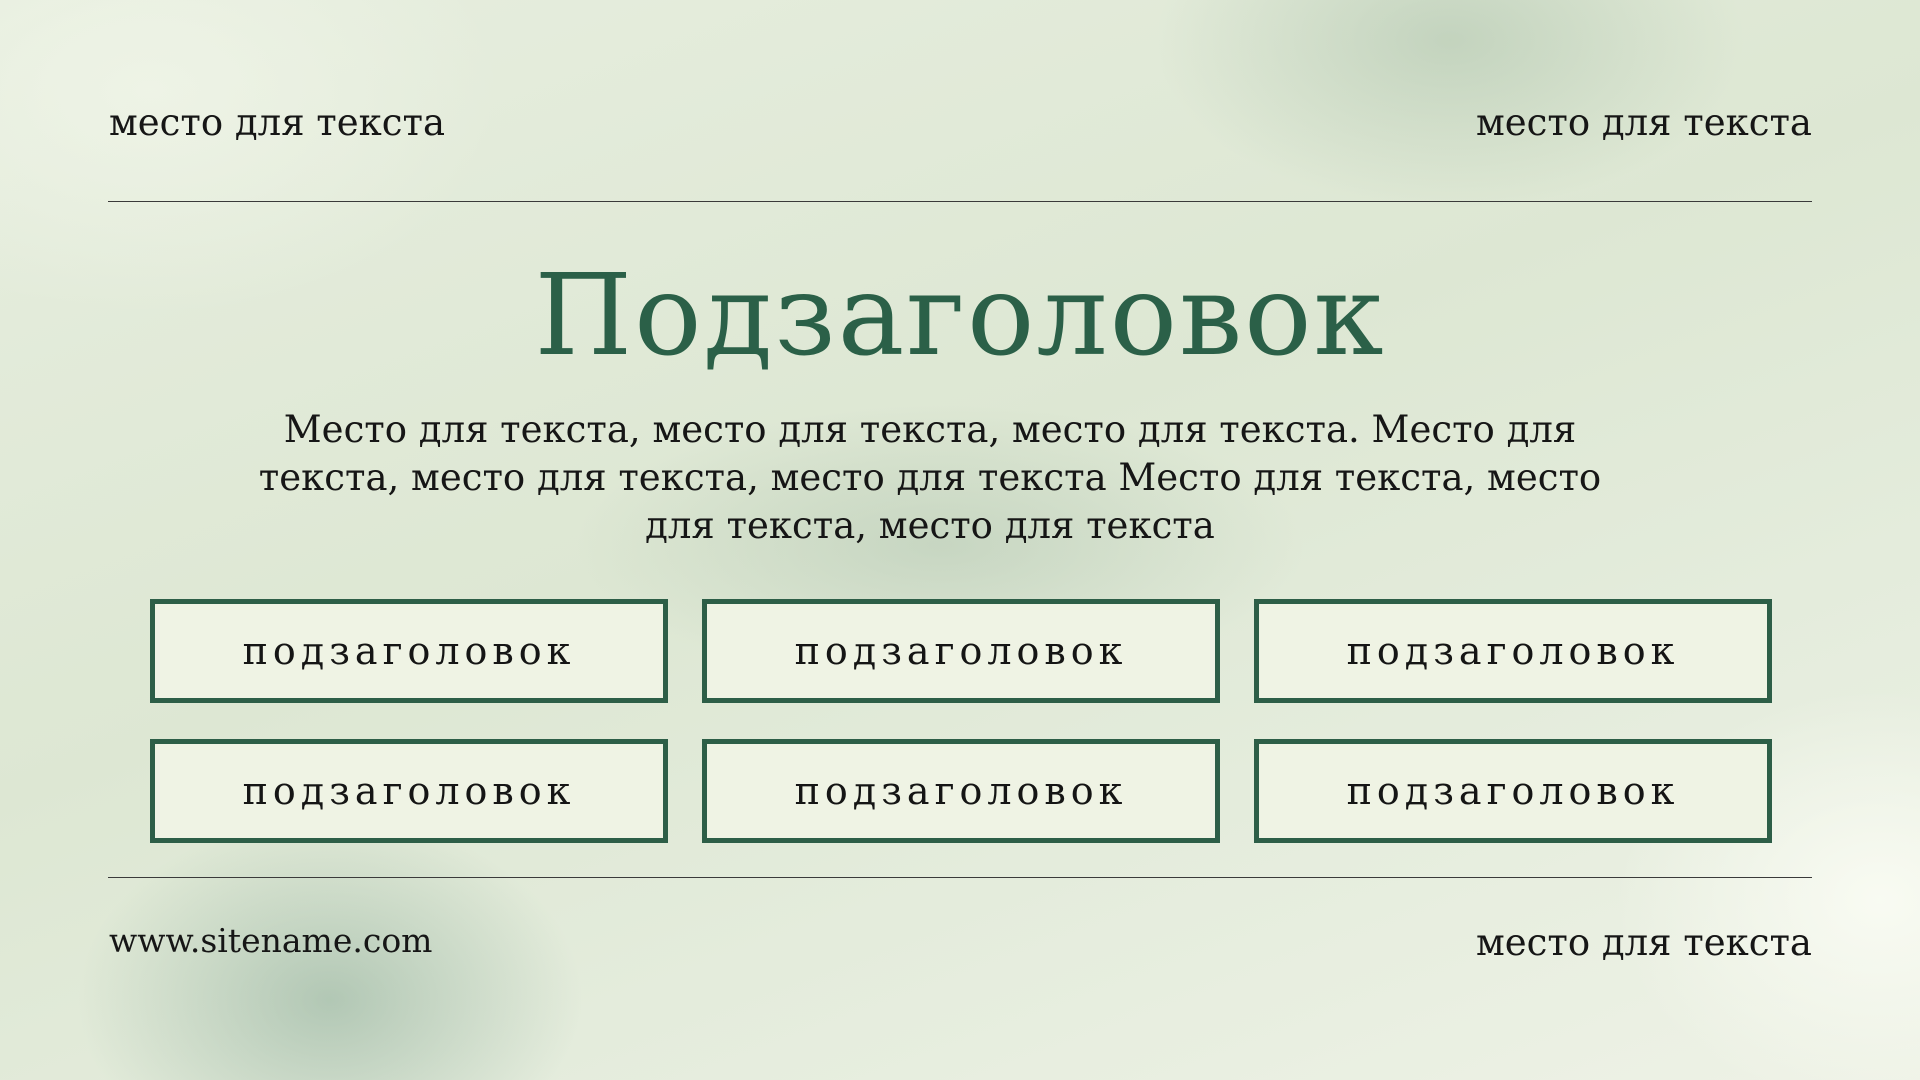  What do you see at coordinates (1643, 942) in the screenshot?
I see `footer-right-text: место для текста` at bounding box center [1643, 942].